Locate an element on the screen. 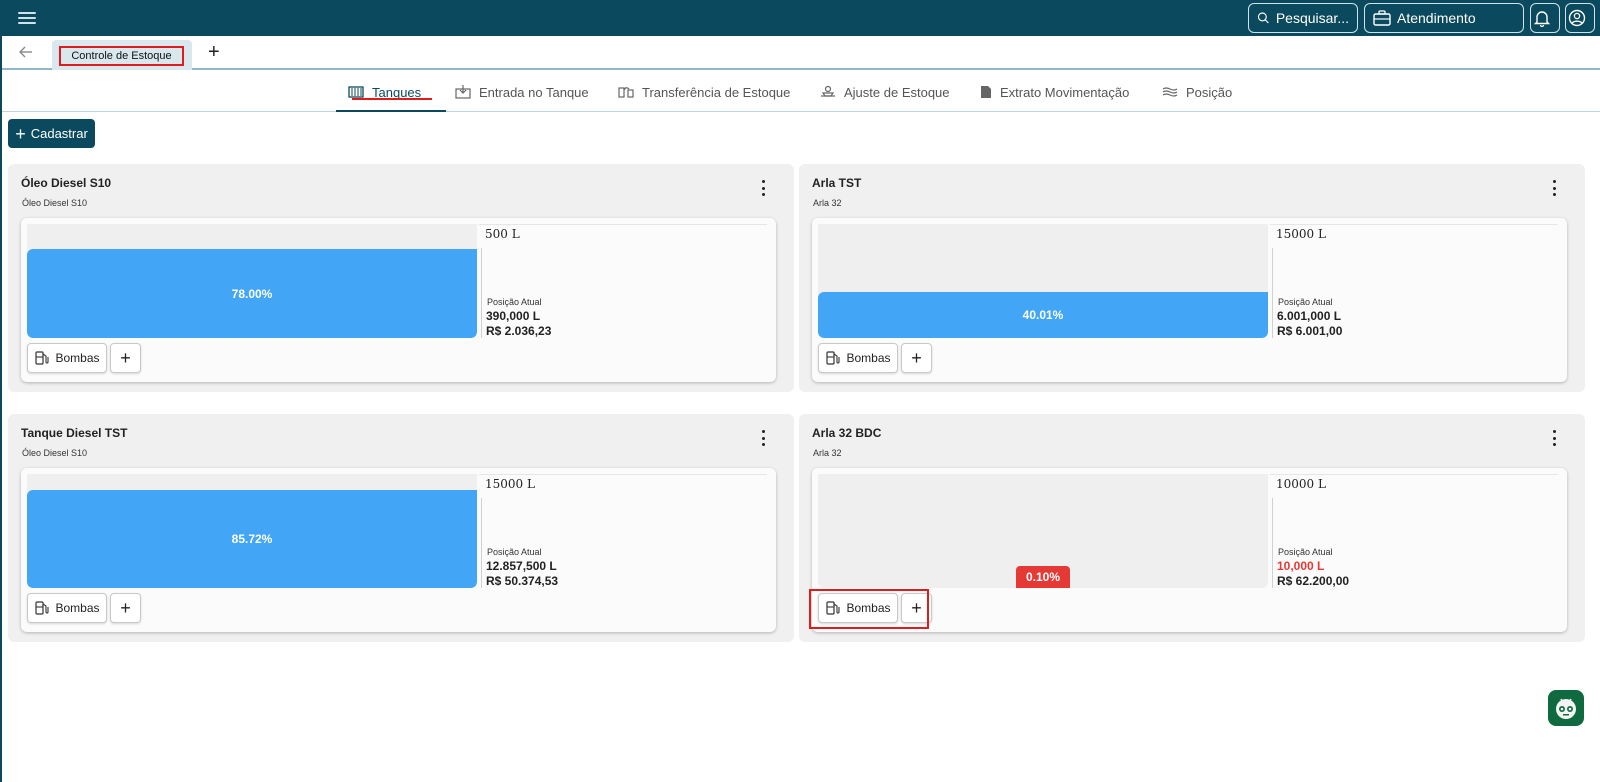 This screenshot has height=782, width=1600. tank-fill: 78.00% is located at coordinates (252, 293).